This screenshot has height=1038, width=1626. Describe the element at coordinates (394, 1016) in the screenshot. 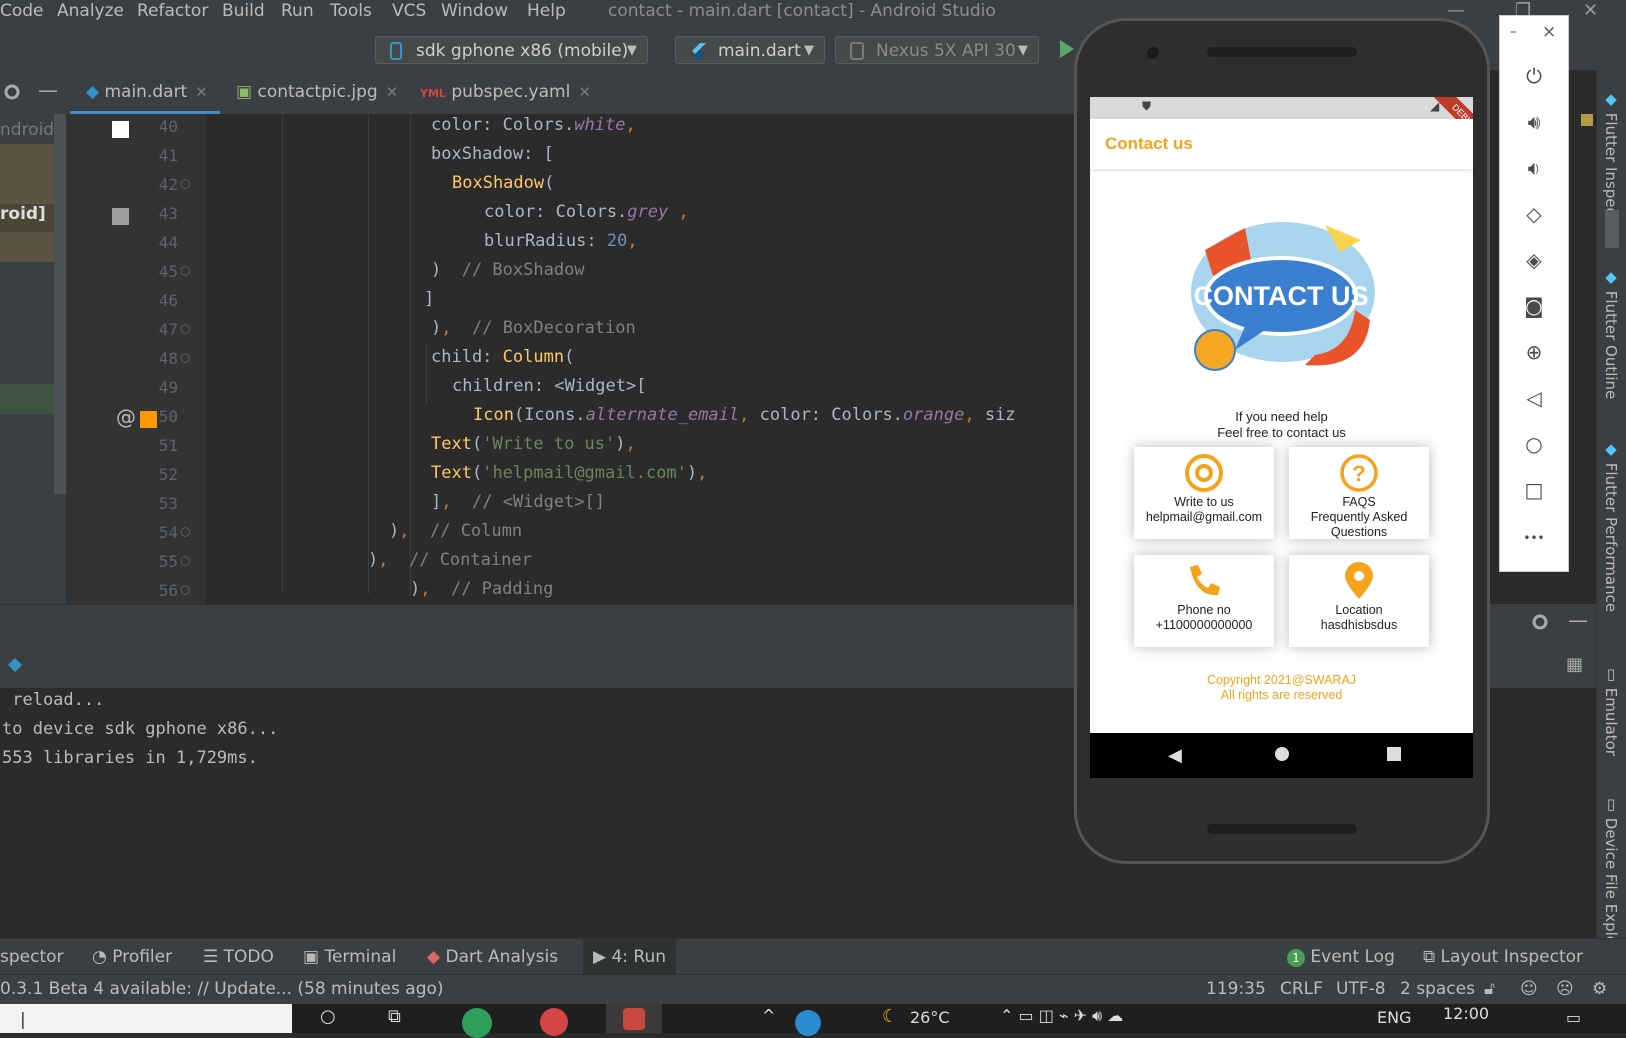

I see `task-view-icon: ⧉` at that location.